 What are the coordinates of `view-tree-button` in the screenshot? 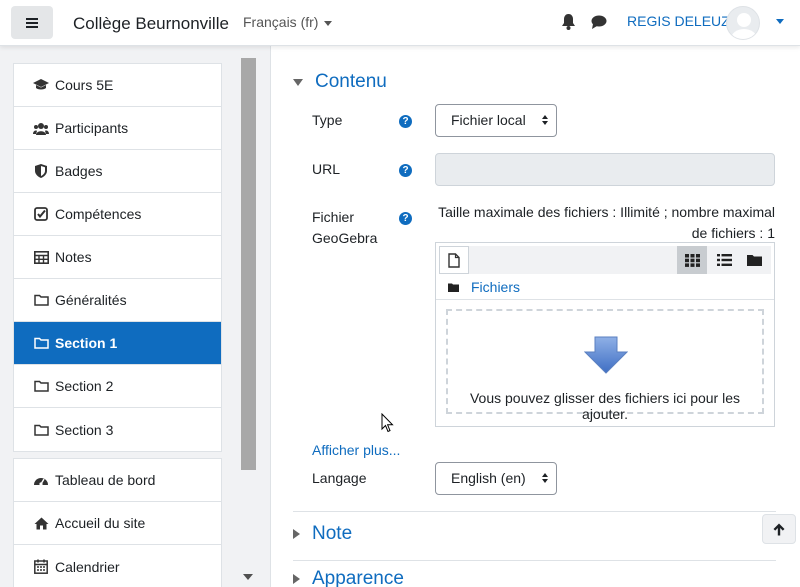 It's located at (754, 260).